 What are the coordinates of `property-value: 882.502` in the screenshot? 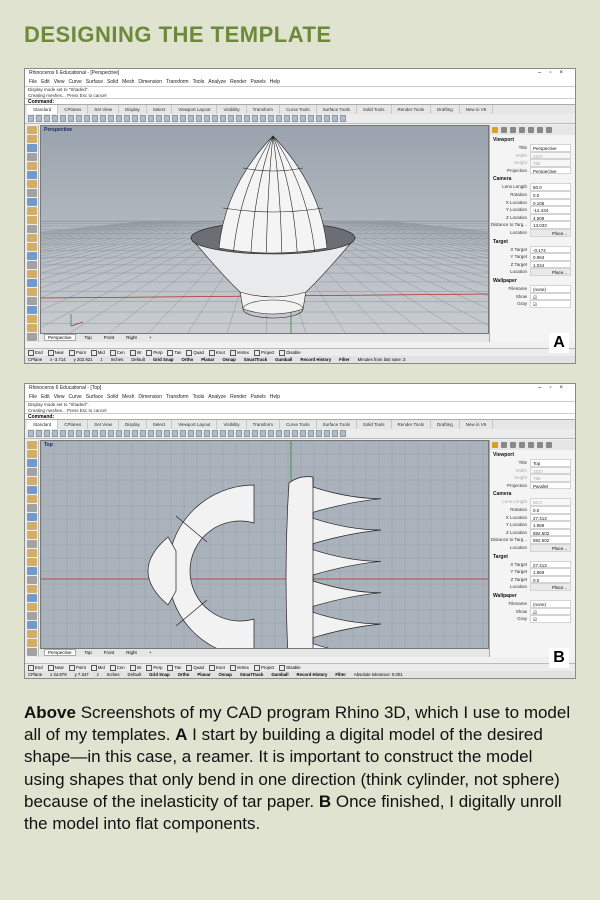 It's located at (550, 540).